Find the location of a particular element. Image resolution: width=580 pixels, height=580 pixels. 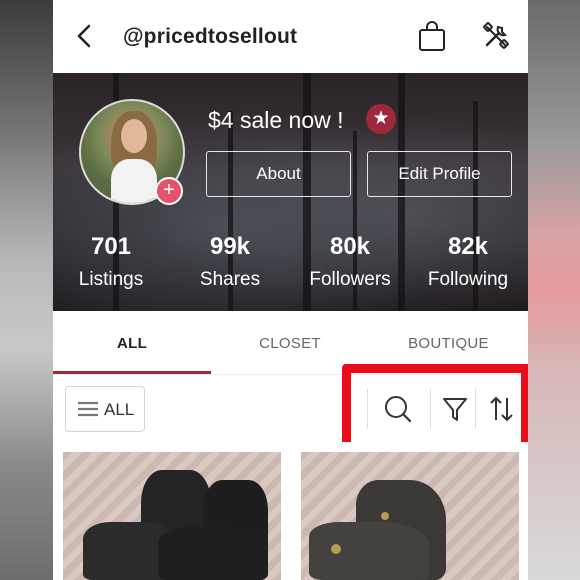

add-photo-button: + is located at coordinates (169, 191).